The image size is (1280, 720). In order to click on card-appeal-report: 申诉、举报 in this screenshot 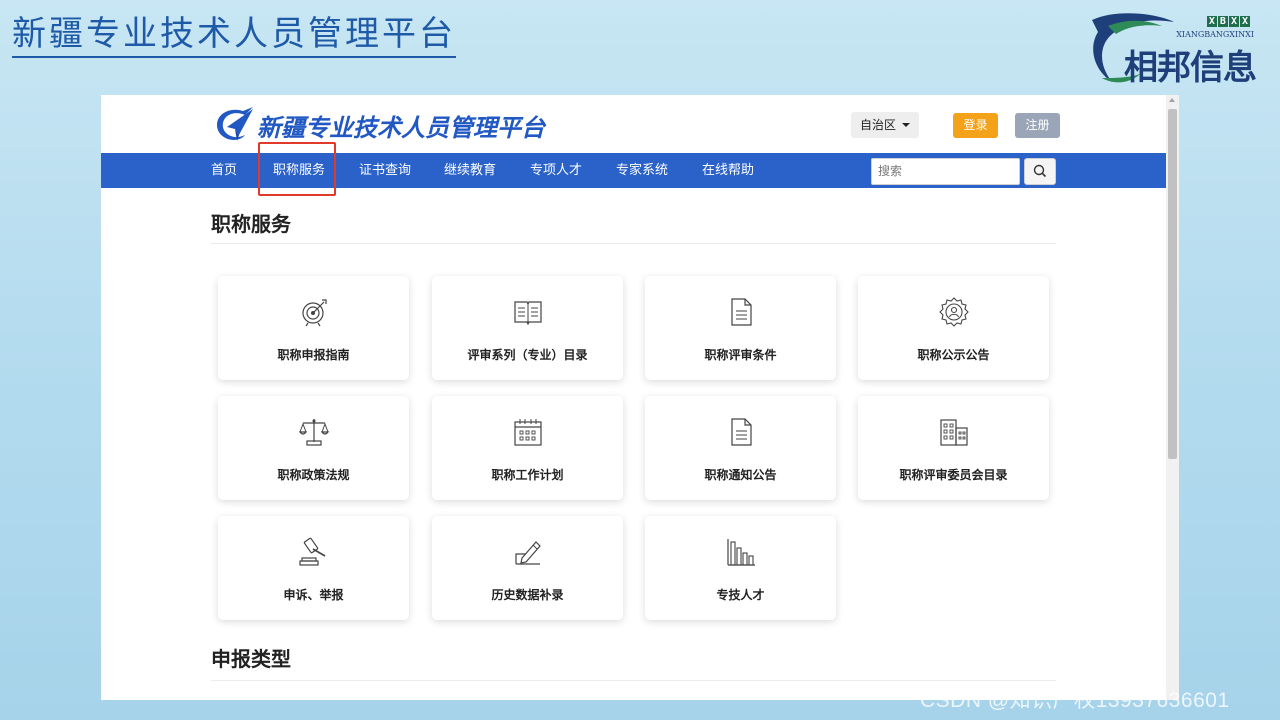, I will do `click(313, 568)`.